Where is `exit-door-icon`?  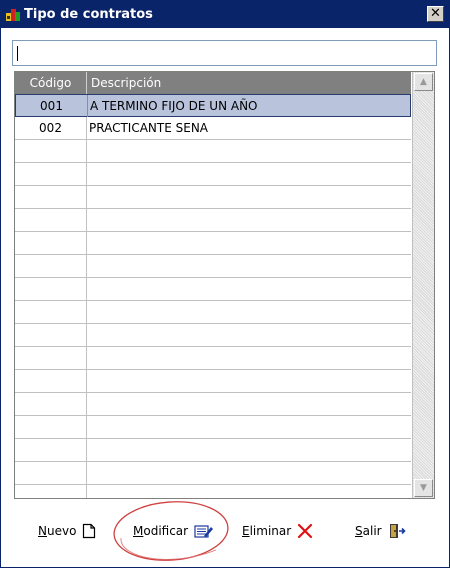 exit-door-icon is located at coordinates (397, 531).